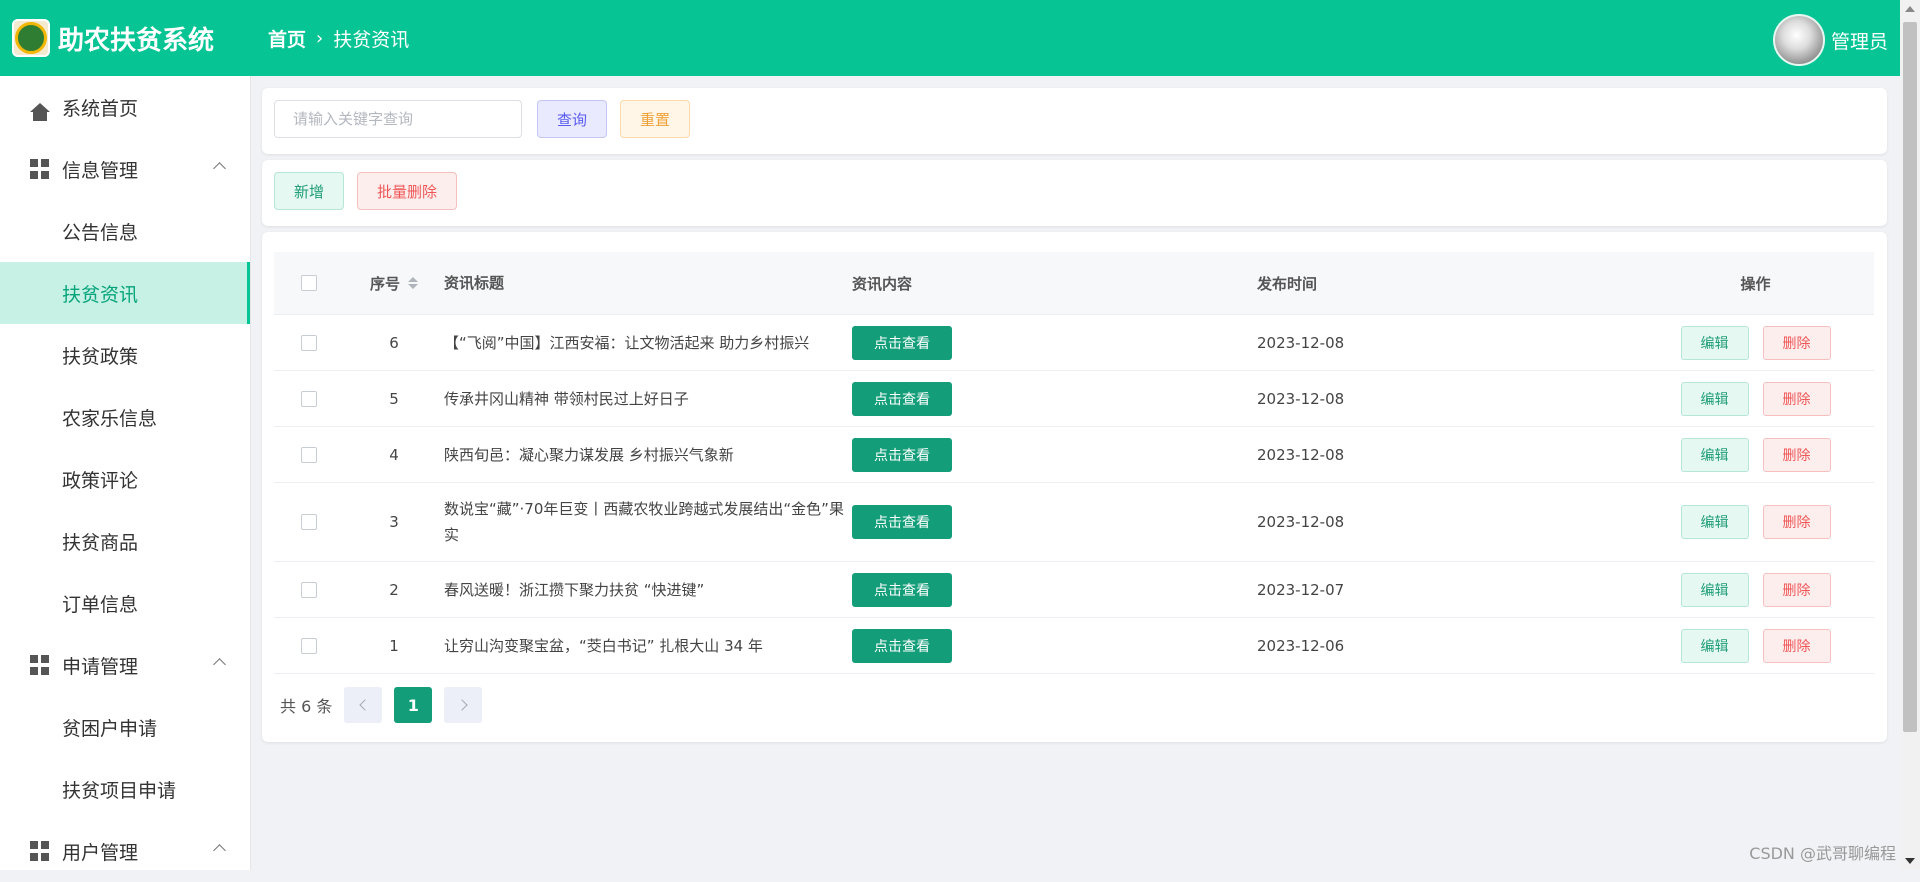  What do you see at coordinates (644, 522) in the screenshot?
I see `row-title: 数说宝“藏”·70年巨变丨西藏农牧业跨越式发展结出“金色”果实` at bounding box center [644, 522].